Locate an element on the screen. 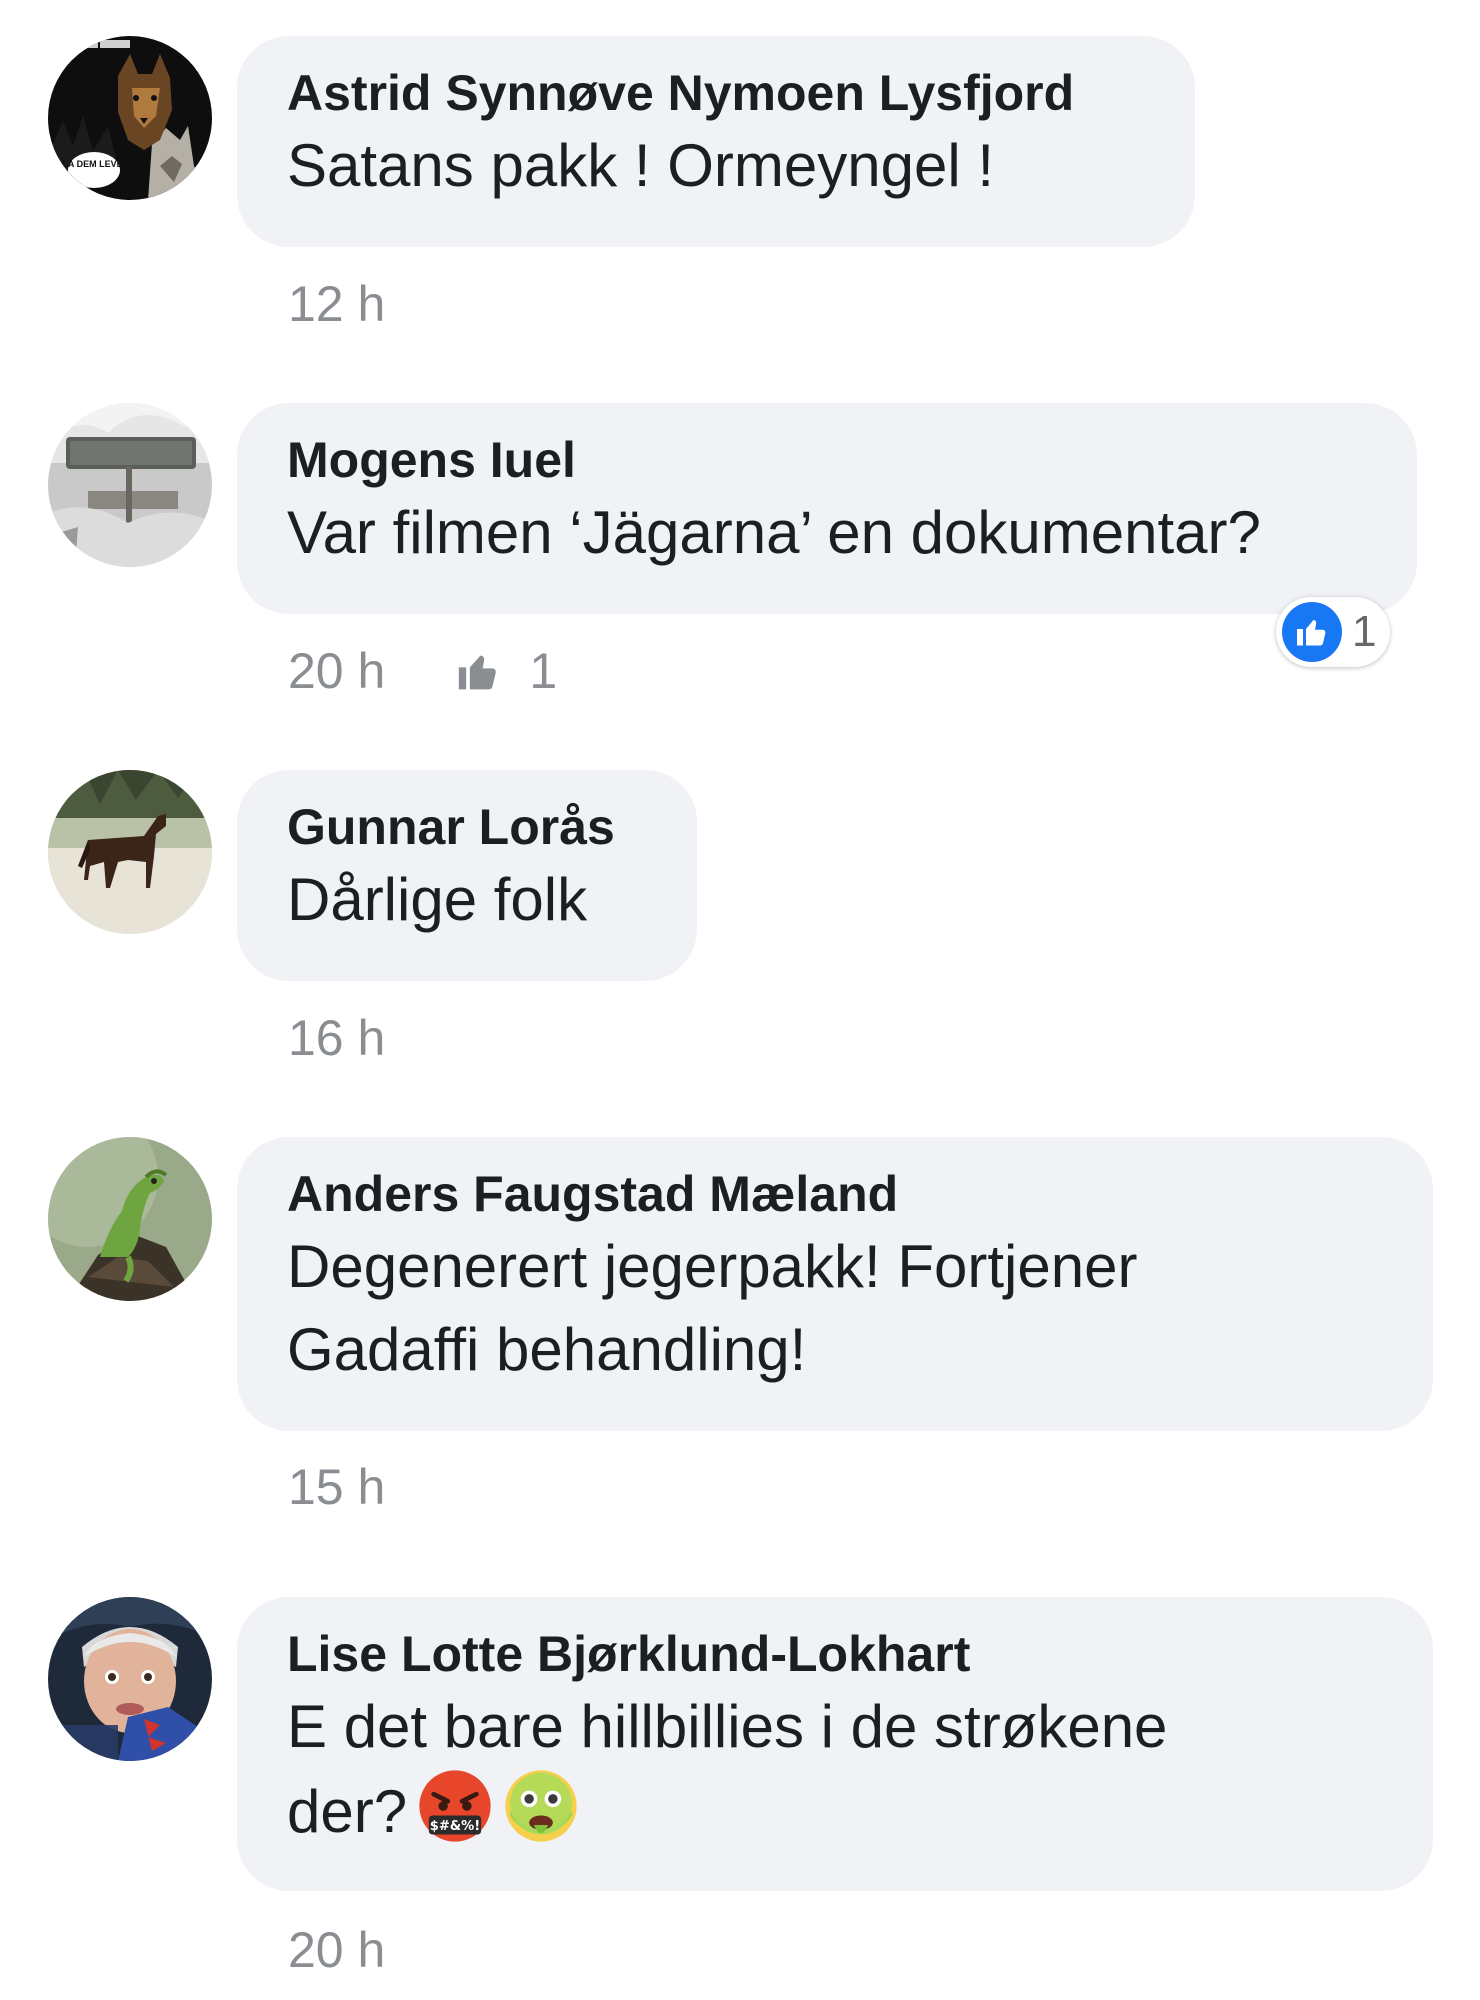 The height and width of the screenshot is (2000, 1480). comment-text-line: E det bare hillbillies i de strøkene is located at coordinates (727, 1726).